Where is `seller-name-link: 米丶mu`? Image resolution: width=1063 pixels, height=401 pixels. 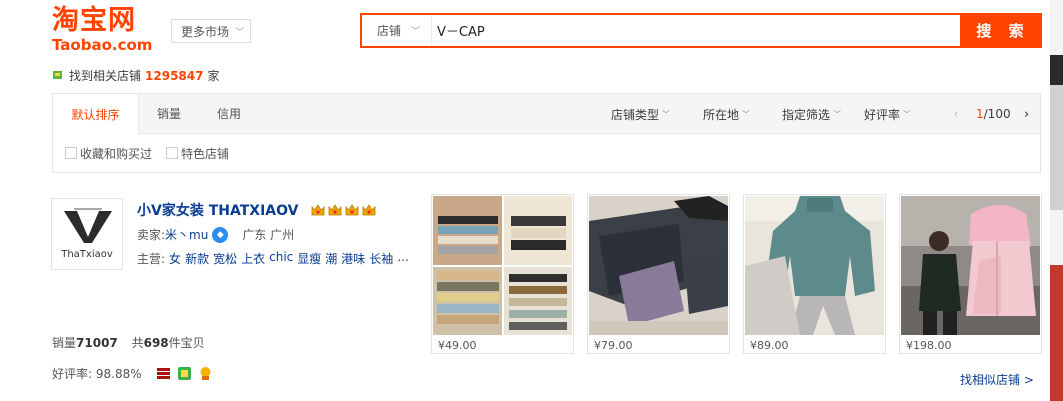 seller-name-link: 米丶mu is located at coordinates (186, 234).